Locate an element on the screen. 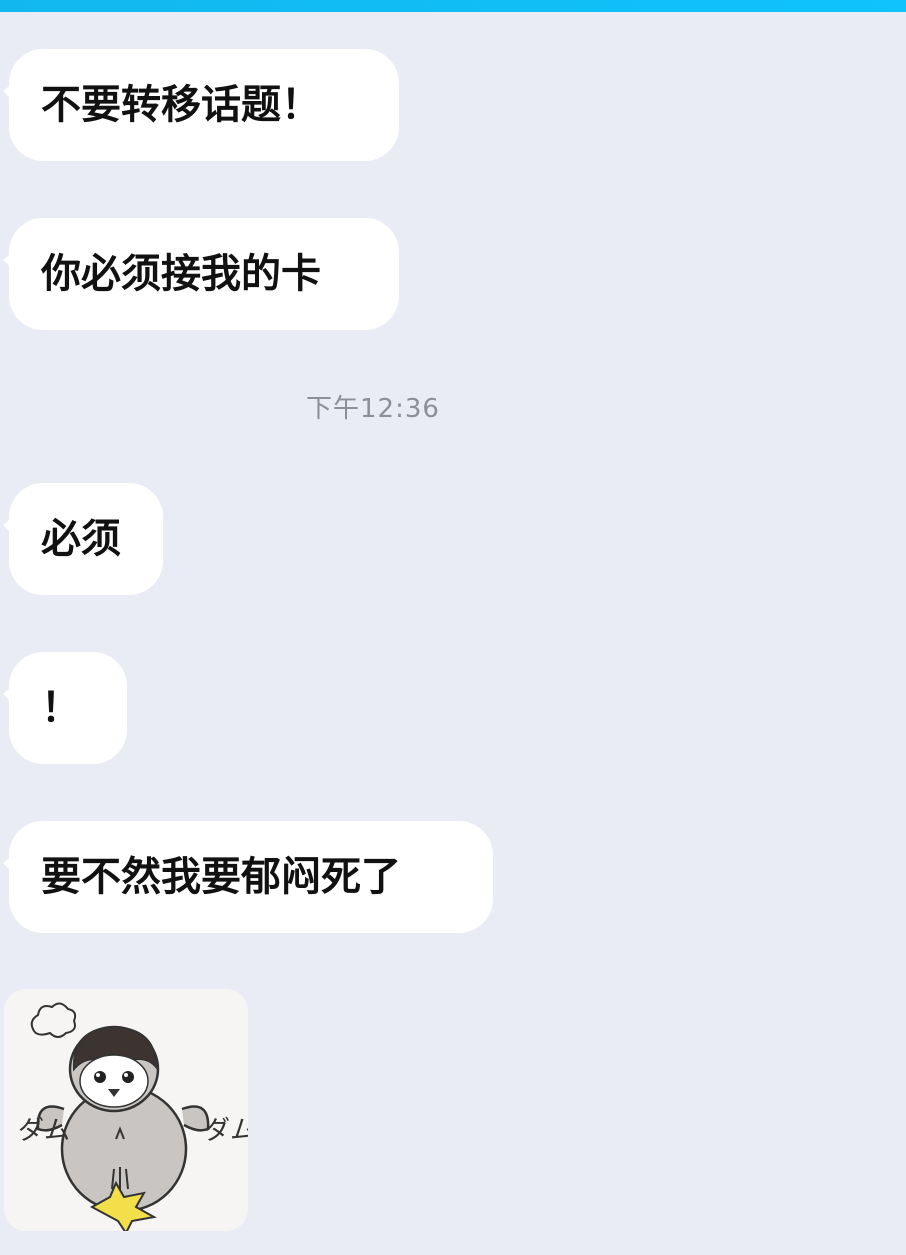  message-bubble: 必须 is located at coordinates (83, 539).